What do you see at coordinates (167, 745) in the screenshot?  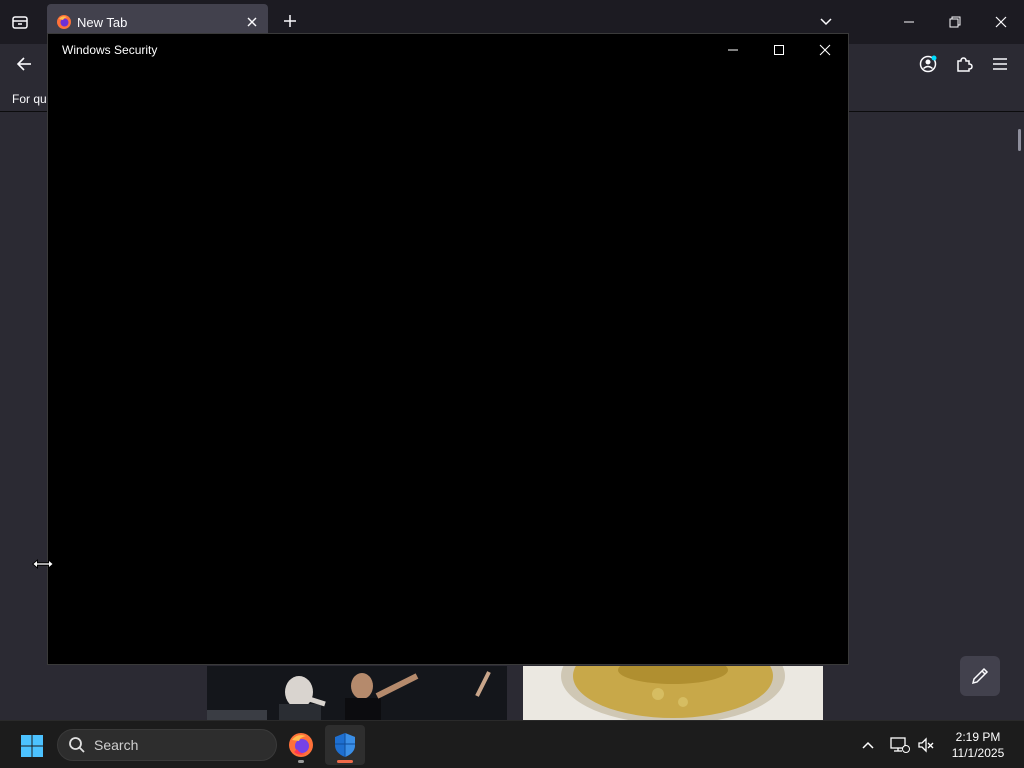 I see `taskbar-search-box: Search` at bounding box center [167, 745].